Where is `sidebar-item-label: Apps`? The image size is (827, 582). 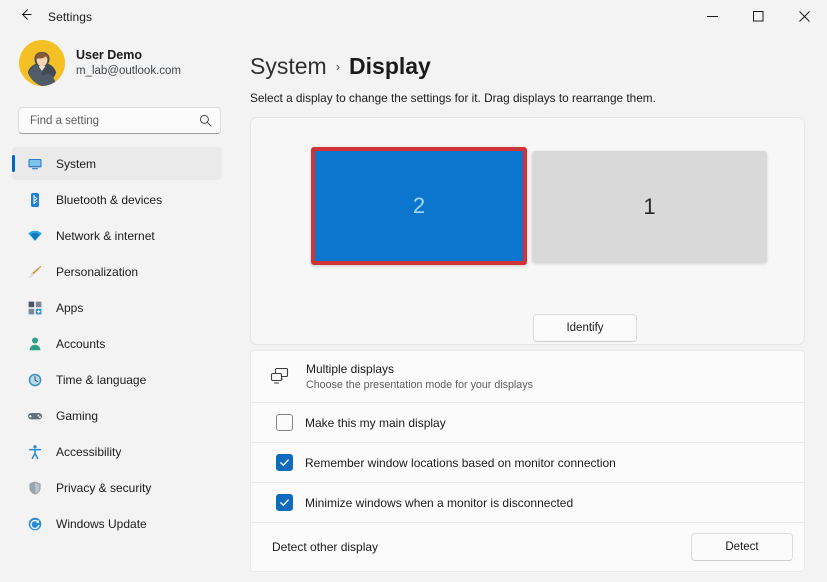
sidebar-item-label: Apps is located at coordinates (70, 307).